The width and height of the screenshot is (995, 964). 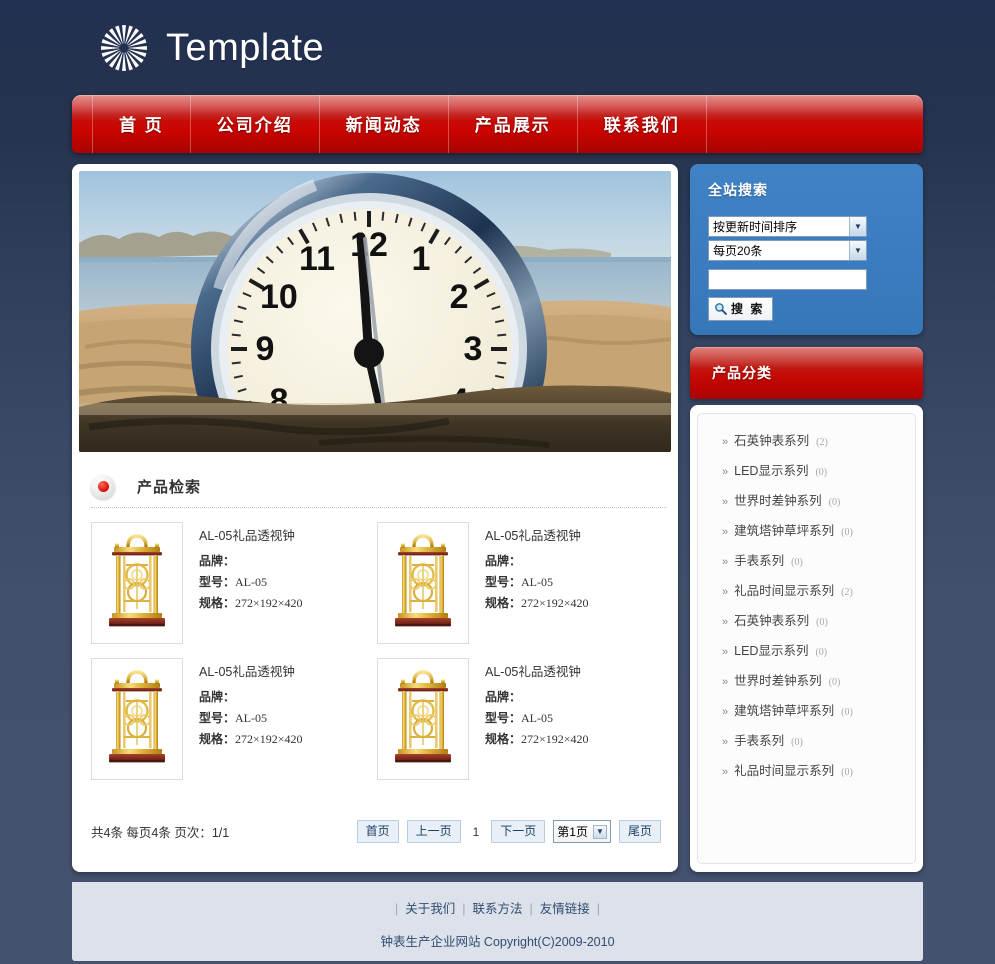 What do you see at coordinates (430, 909) in the screenshot?
I see `footer-link-0: 关于我们` at bounding box center [430, 909].